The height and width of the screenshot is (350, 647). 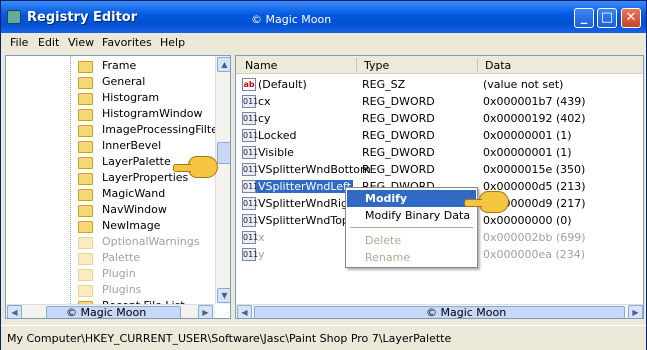 What do you see at coordinates (411, 227) in the screenshot?
I see `context-menu: Modify Modify Binary Data Delete Rename` at bounding box center [411, 227].